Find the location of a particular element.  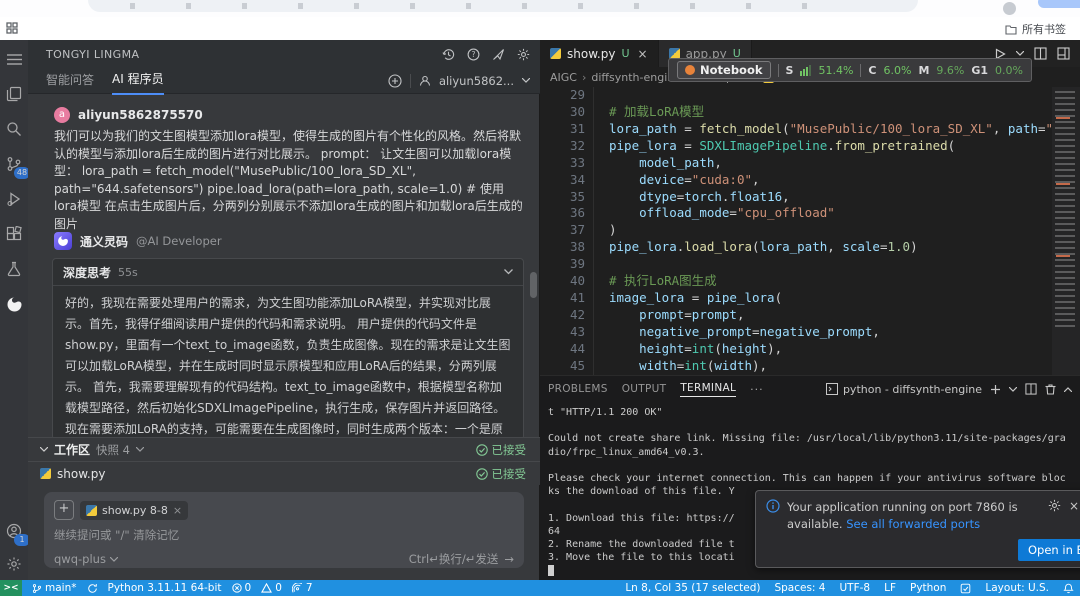

panel-collapse-icon is located at coordinates (1068, 389).